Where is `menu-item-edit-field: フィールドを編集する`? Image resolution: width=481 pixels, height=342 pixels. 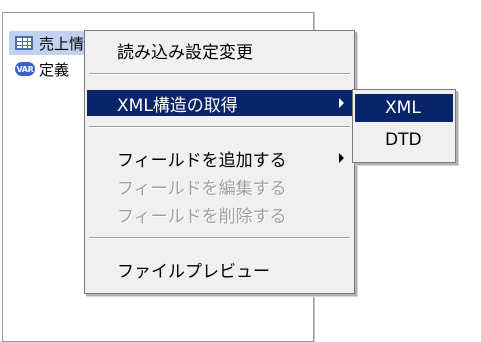
menu-item-edit-field: フィールドを編集する is located at coordinates (219, 186).